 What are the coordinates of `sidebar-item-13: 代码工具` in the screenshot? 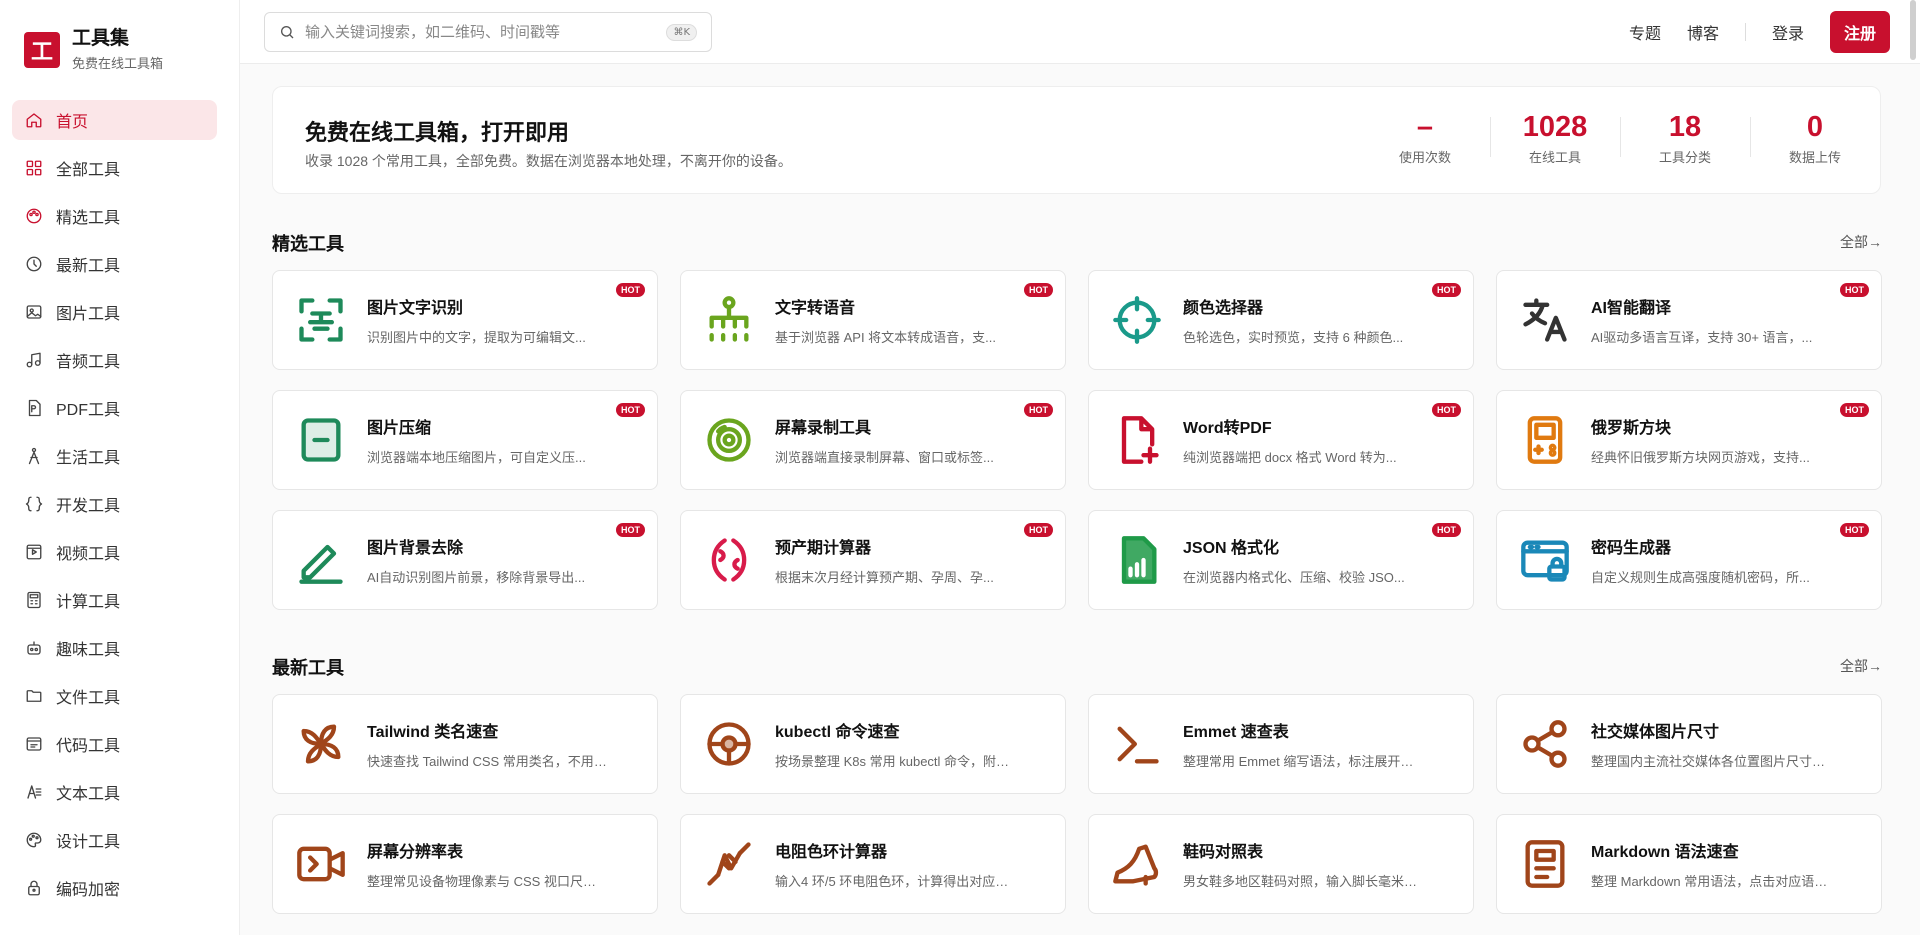 It's located at (114, 744).